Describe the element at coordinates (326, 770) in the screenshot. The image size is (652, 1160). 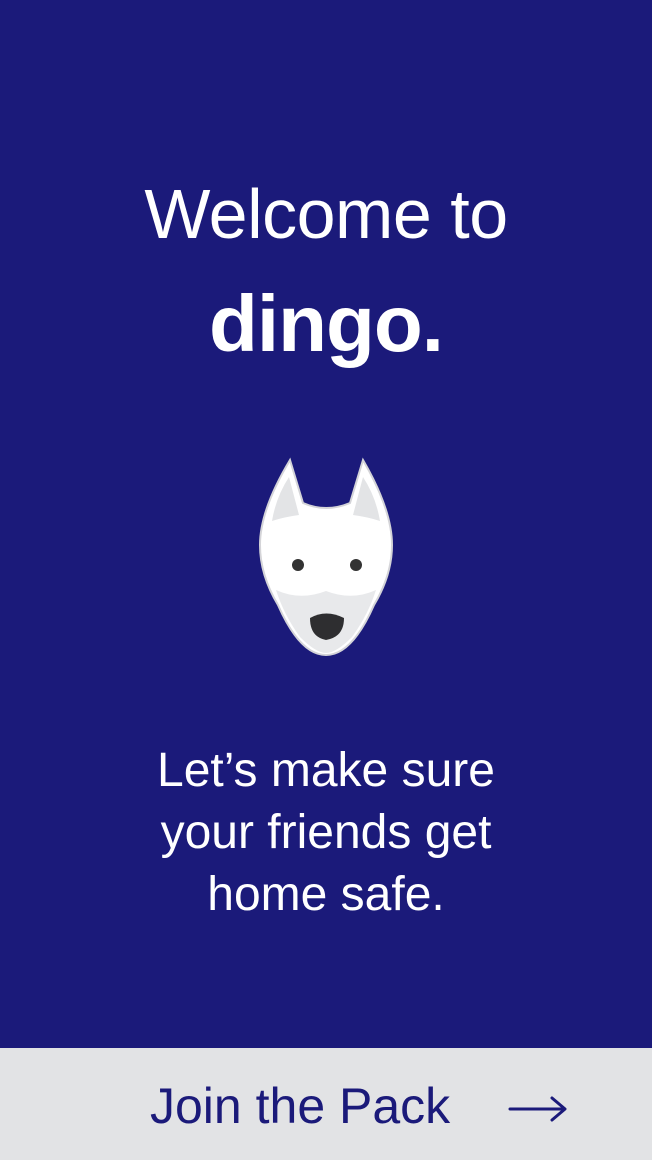
I see `tagline-line: Let’s make sure` at that location.